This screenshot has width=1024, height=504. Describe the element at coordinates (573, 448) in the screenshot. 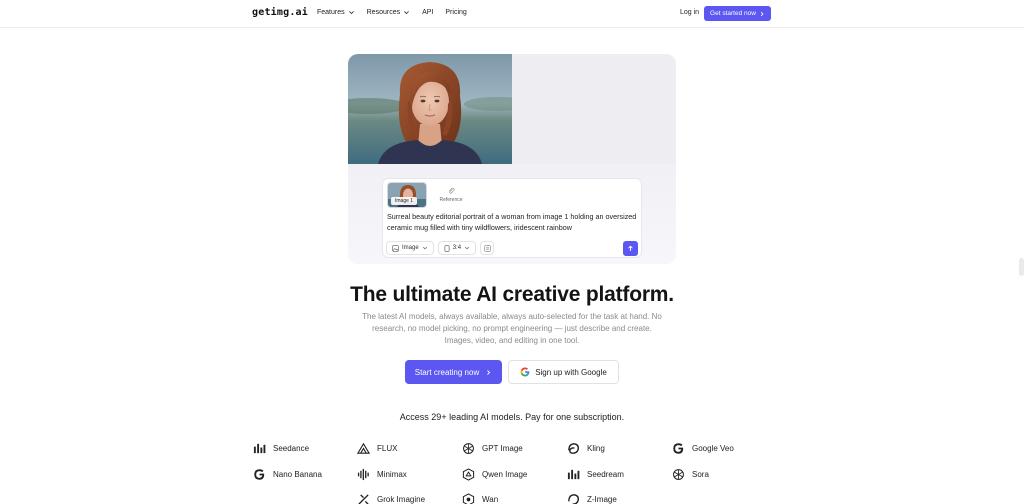

I see `kling-icon` at that location.